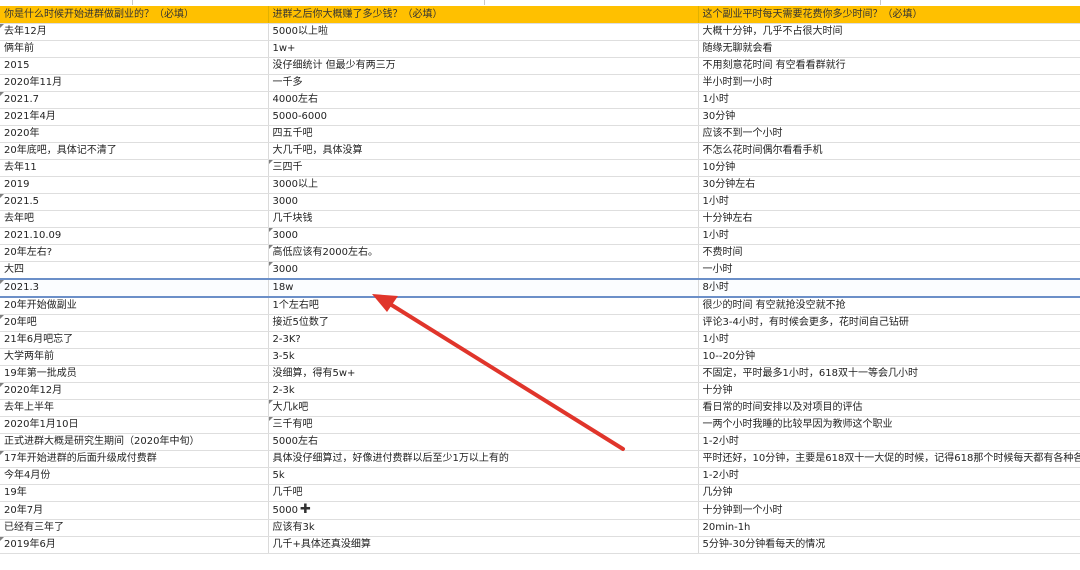 This screenshot has height=570, width=1080. I want to click on table-cell: 几千块钱, so click(483, 219).